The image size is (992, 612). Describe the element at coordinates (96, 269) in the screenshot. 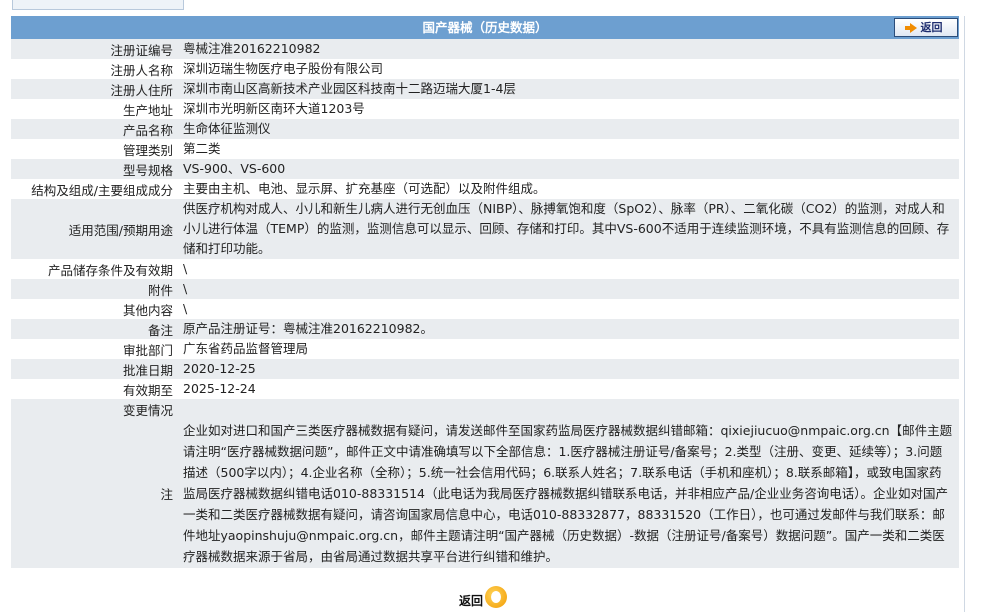

I see `field-label: 产品储存条件及有效期` at that location.